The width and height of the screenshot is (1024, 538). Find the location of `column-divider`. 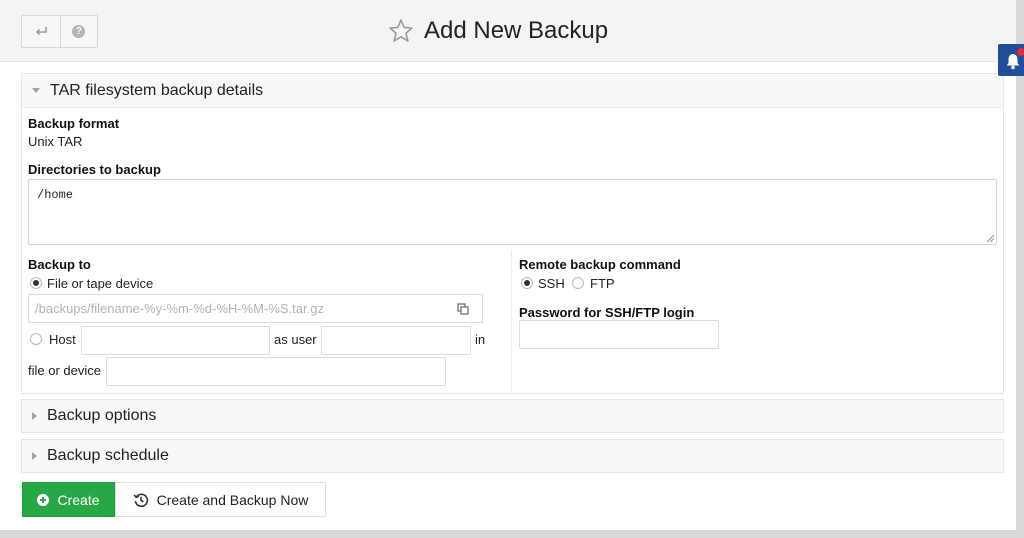

column-divider is located at coordinates (511, 321).